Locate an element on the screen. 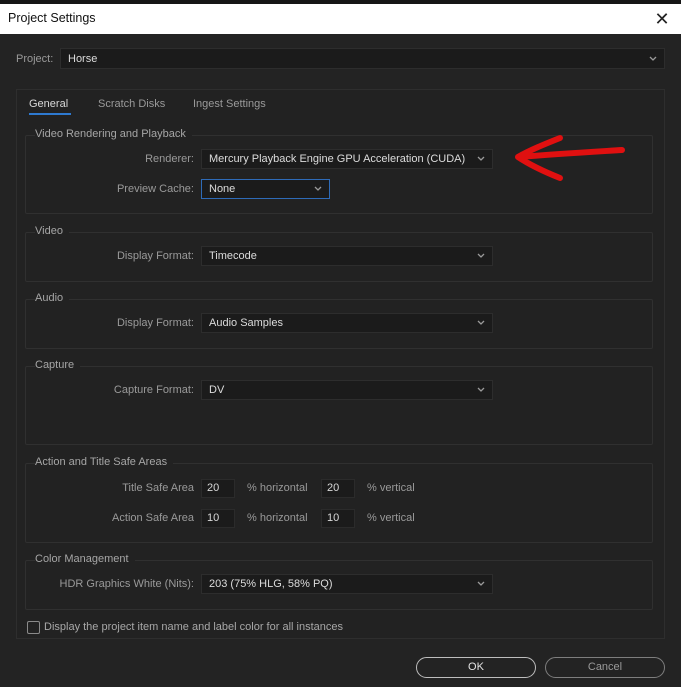  capture-format-value: DV is located at coordinates (217, 390).